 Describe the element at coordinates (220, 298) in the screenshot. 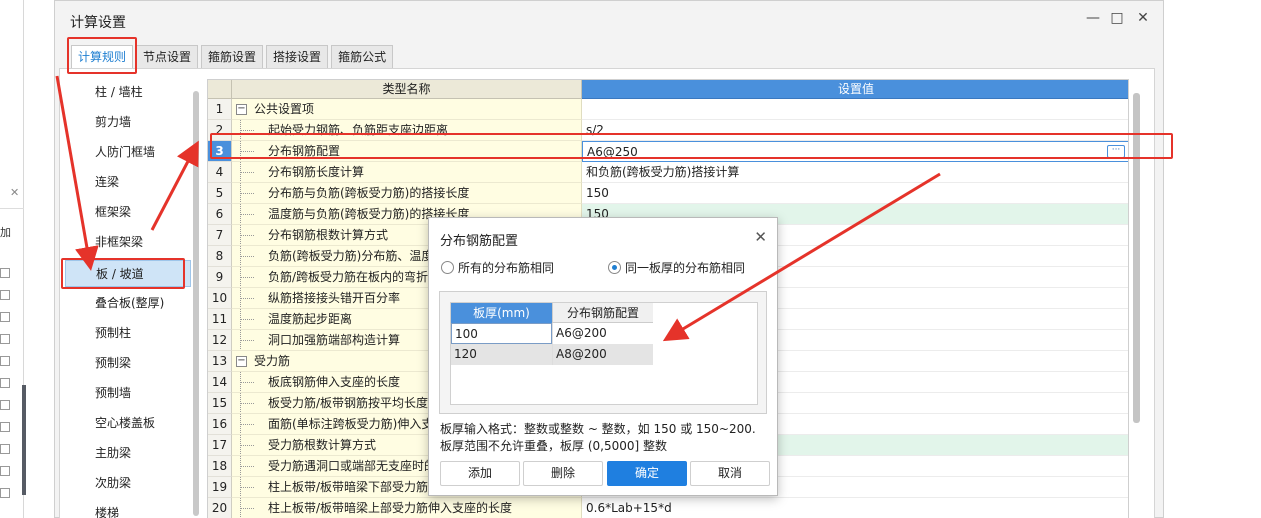

I see `row-number: 10` at that location.